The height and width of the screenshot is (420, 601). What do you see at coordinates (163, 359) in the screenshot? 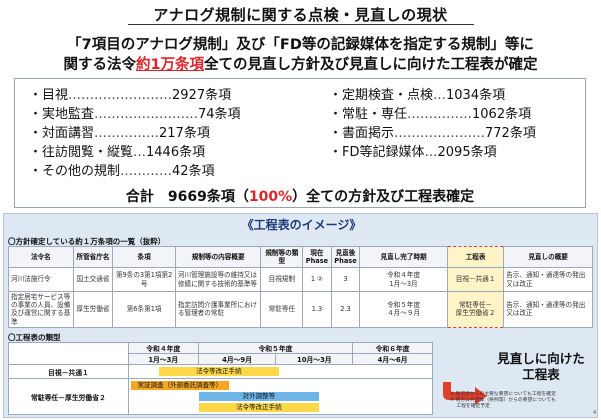
I see `period-header: 1月～3月` at bounding box center [163, 359].